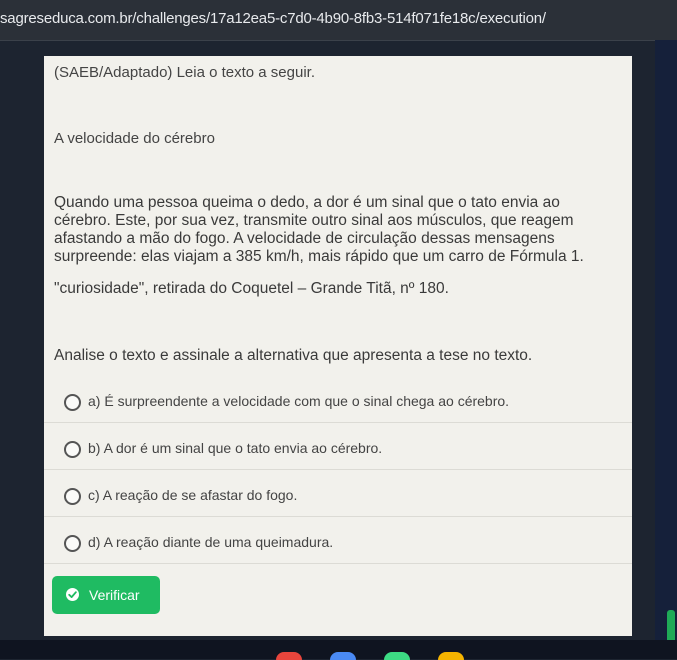 This screenshot has width=677, height=660. Describe the element at coordinates (338, 650) in the screenshot. I see `taskbar` at that location.